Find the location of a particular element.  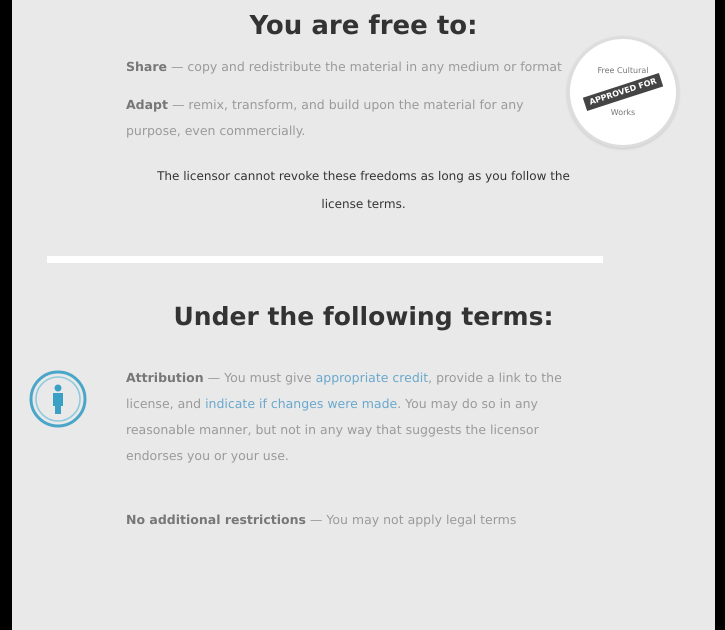

term-link: indicate if changes were made is located at coordinates (301, 403).